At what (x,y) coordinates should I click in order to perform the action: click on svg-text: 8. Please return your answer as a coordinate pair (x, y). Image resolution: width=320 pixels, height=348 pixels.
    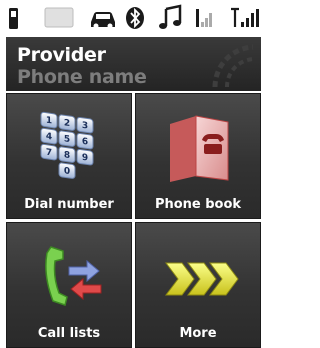
    Looking at the image, I should click on (67, 155).